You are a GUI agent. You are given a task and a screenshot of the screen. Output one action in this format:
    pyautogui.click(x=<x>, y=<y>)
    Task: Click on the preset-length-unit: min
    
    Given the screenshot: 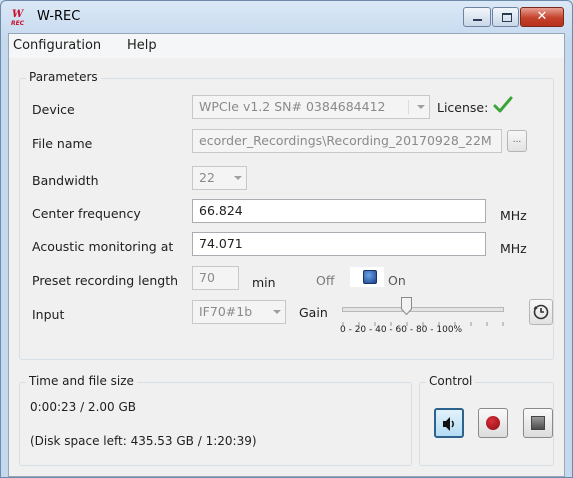 What is the action you would take?
    pyautogui.click(x=264, y=282)
    